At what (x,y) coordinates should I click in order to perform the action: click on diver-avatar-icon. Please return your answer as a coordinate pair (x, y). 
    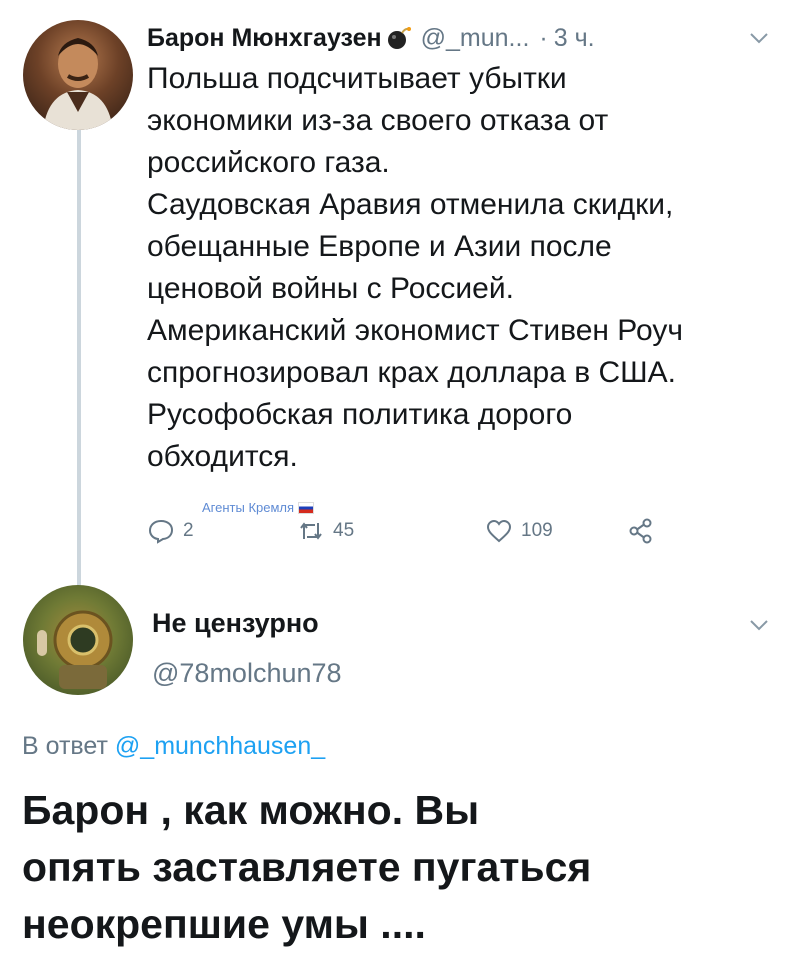
    Looking at the image, I should click on (75, 649).